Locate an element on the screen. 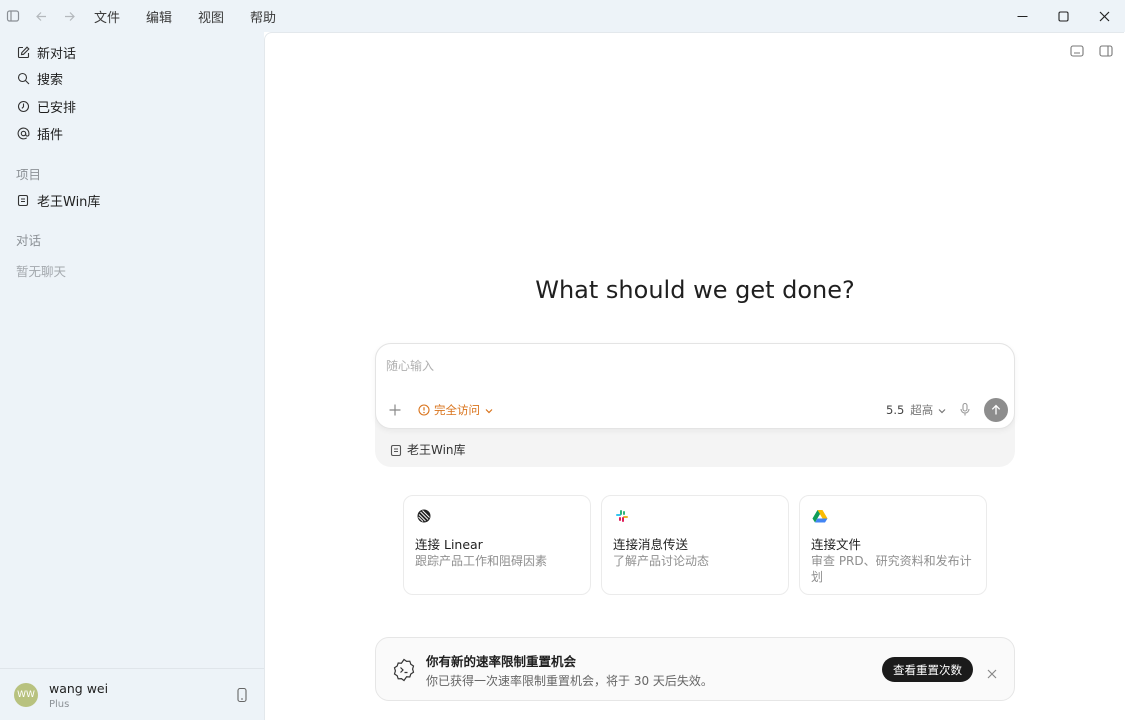  card-title: 连接 Linear is located at coordinates (449, 544).